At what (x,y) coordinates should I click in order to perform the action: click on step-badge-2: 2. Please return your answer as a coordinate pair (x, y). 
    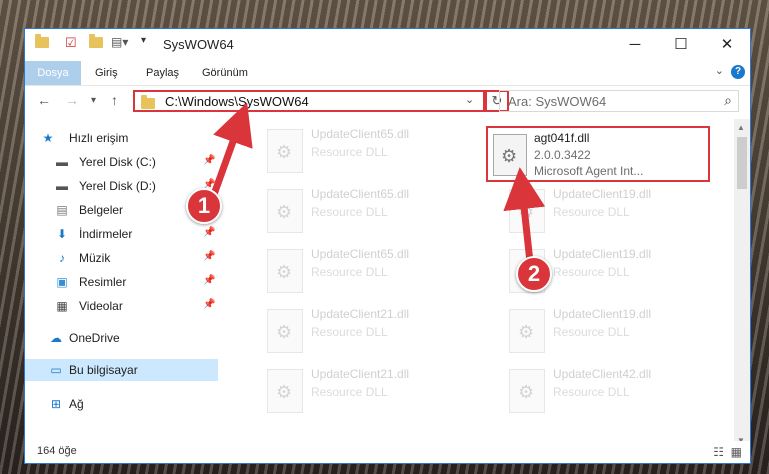
    Looking at the image, I should click on (534, 274).